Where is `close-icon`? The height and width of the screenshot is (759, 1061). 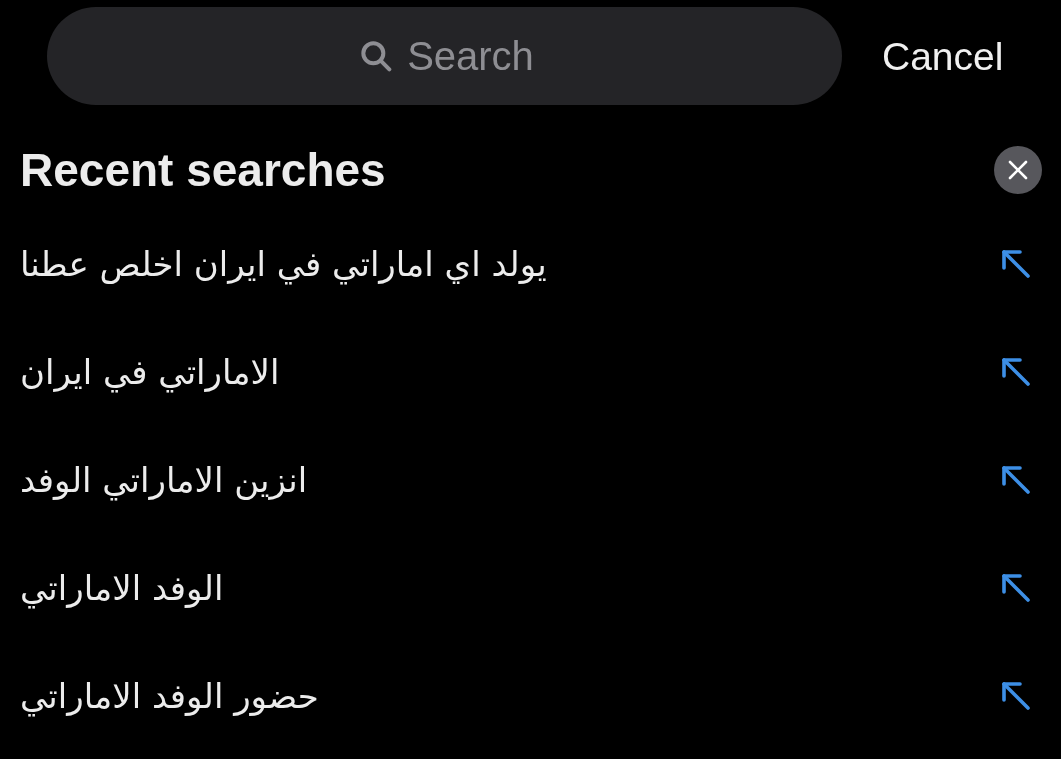 close-icon is located at coordinates (1018, 170).